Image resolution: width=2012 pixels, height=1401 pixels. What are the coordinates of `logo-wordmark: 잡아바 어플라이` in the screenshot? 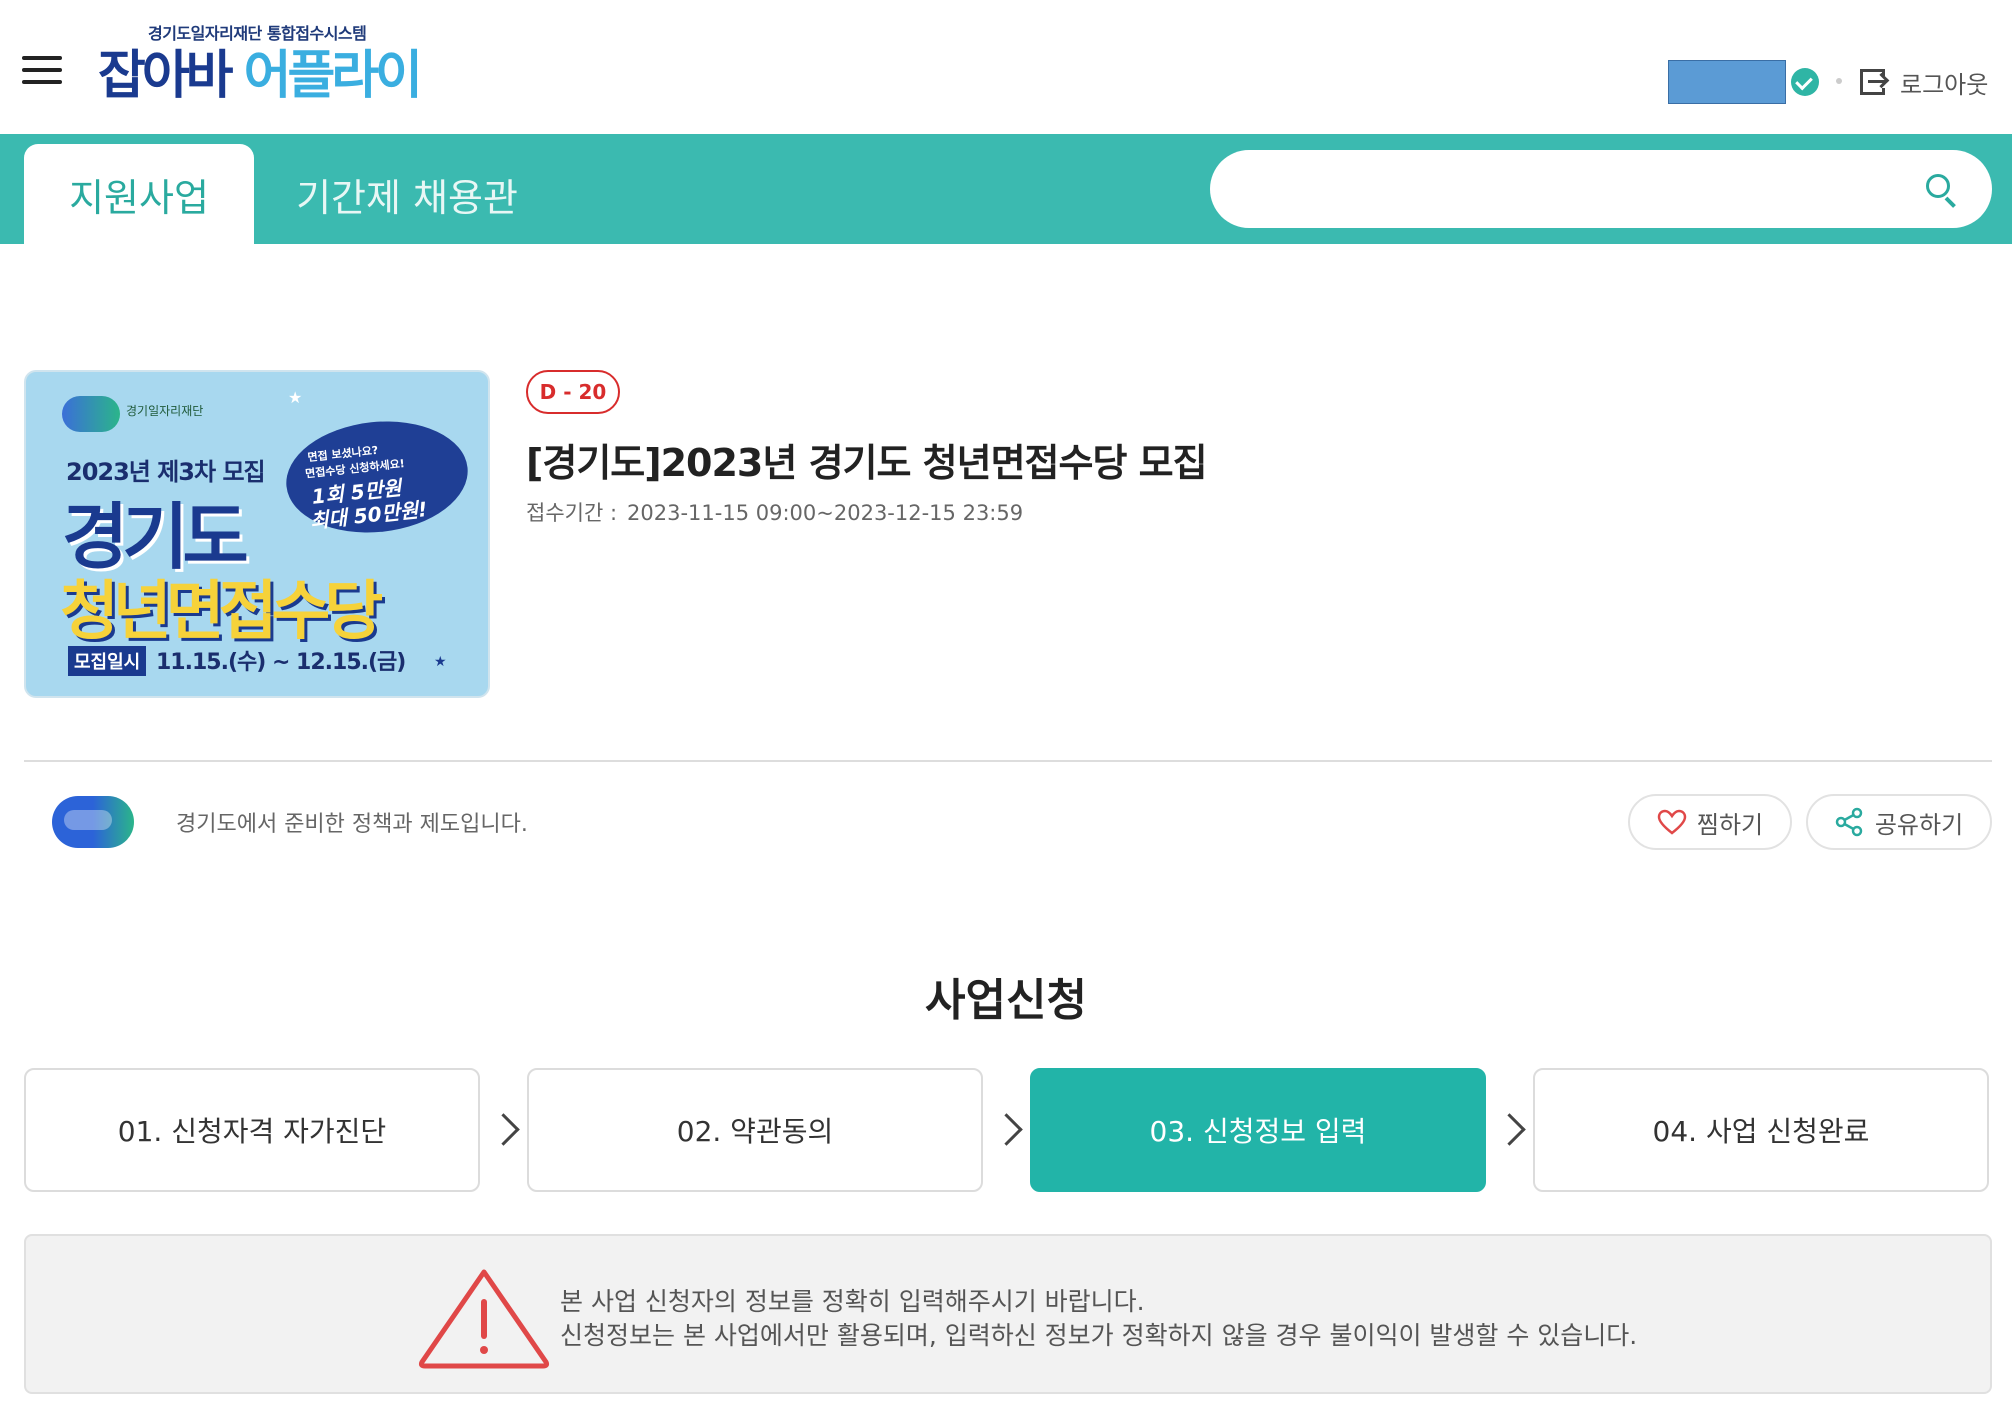 It's located at (260, 76).